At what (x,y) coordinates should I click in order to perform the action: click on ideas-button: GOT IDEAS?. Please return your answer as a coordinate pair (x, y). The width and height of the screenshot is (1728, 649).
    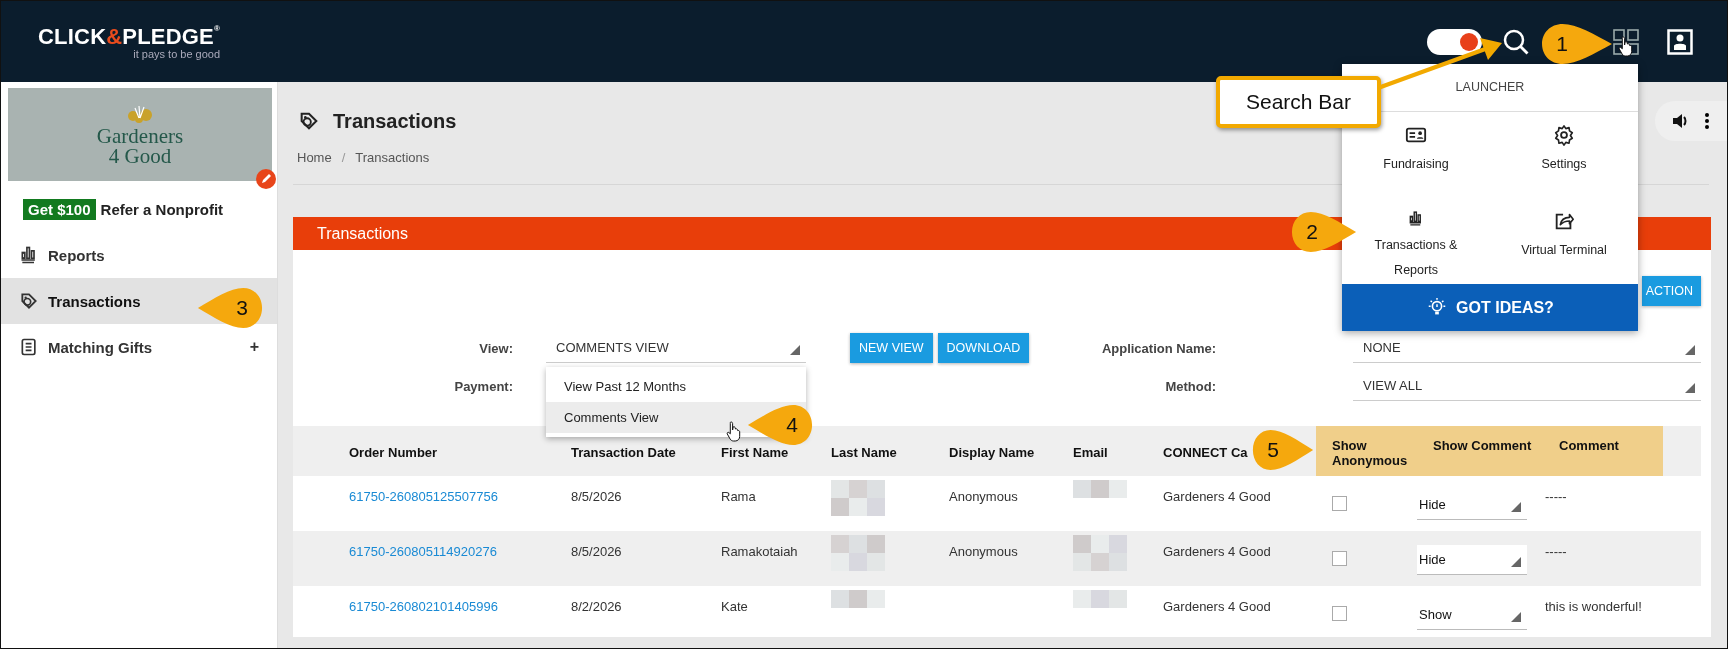
    Looking at the image, I should click on (1490, 307).